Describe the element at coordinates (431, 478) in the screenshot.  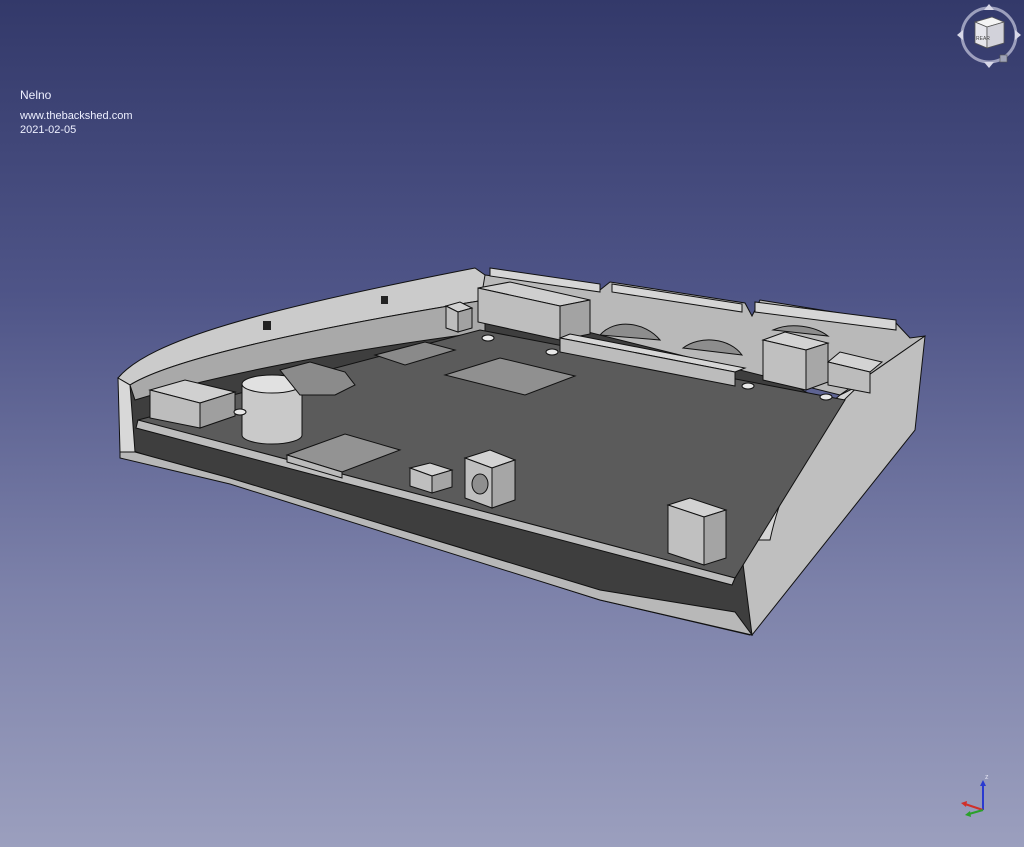
I see `small-part` at that location.